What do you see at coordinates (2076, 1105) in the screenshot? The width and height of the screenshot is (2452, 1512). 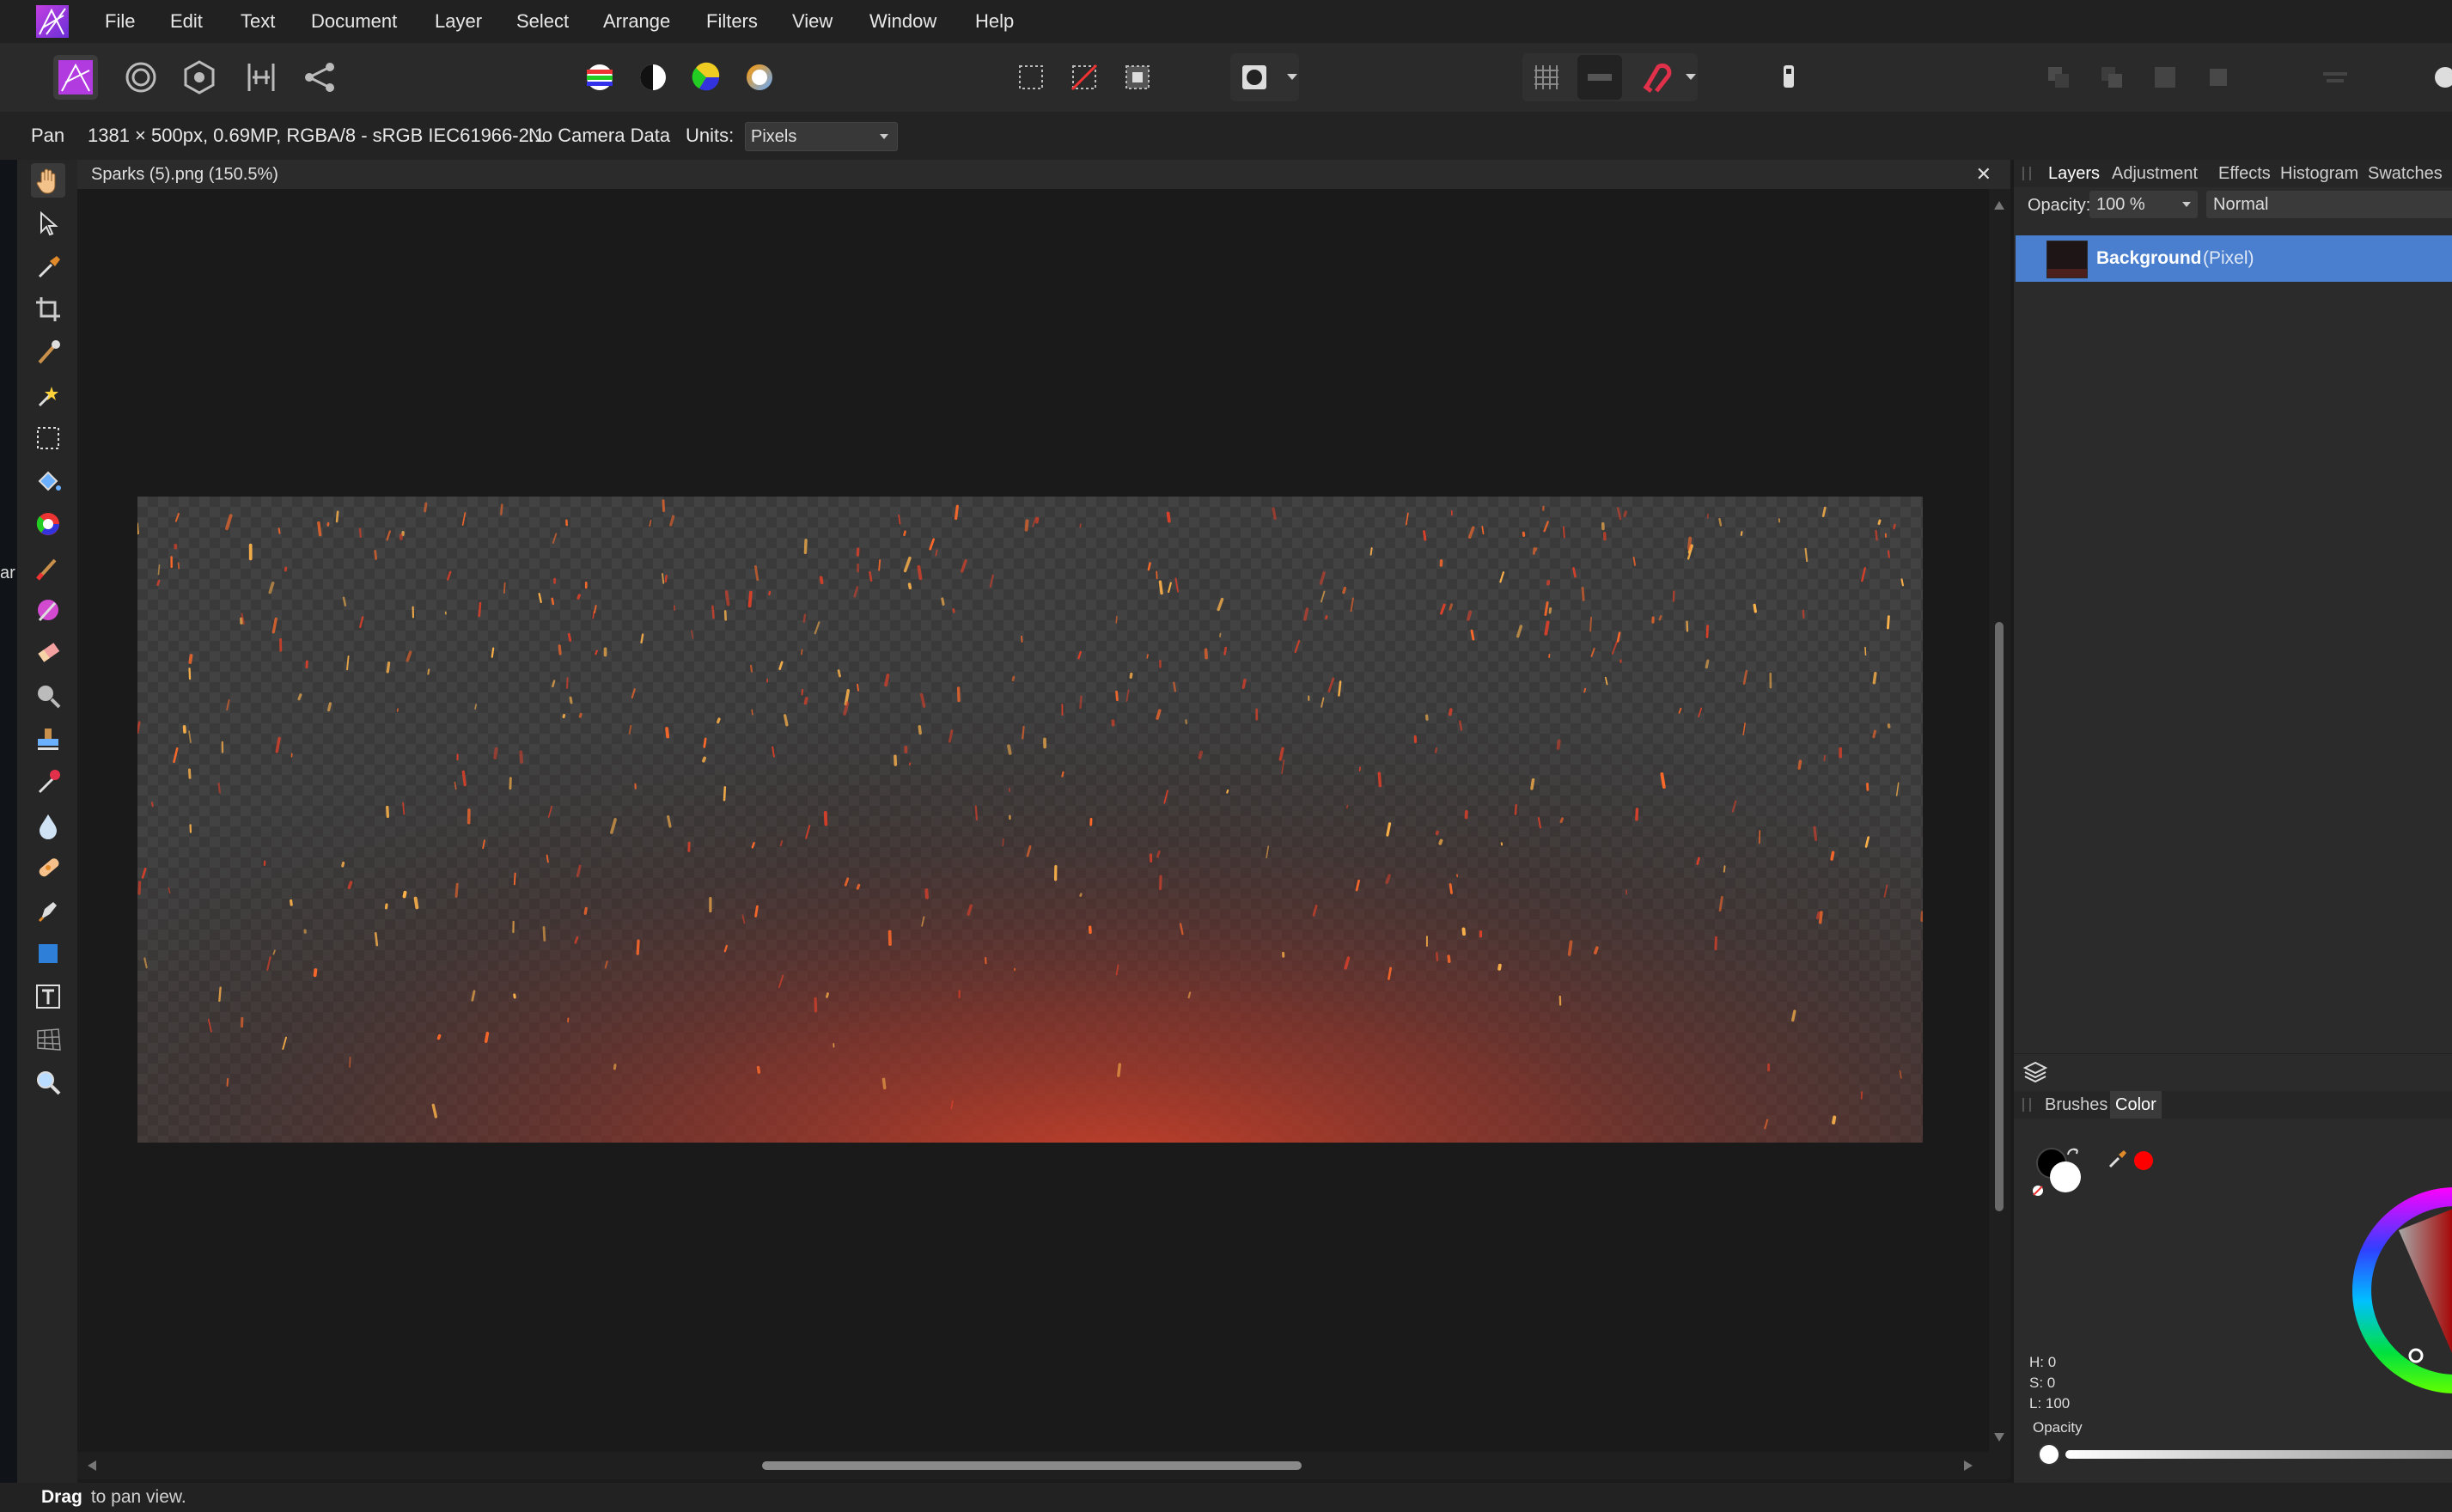 I see `tab-brushes: Brushes` at bounding box center [2076, 1105].